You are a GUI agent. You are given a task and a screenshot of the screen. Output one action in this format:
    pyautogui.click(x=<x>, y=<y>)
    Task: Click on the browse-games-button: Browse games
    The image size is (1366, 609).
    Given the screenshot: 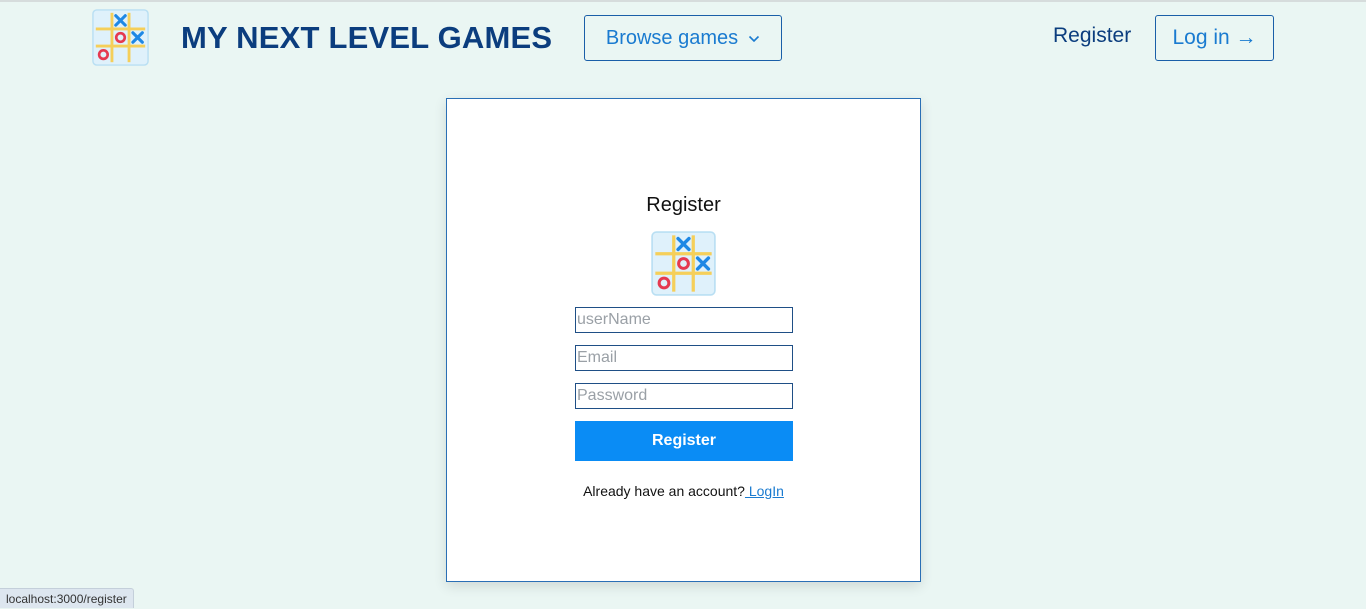 What is the action you would take?
    pyautogui.click(x=683, y=38)
    